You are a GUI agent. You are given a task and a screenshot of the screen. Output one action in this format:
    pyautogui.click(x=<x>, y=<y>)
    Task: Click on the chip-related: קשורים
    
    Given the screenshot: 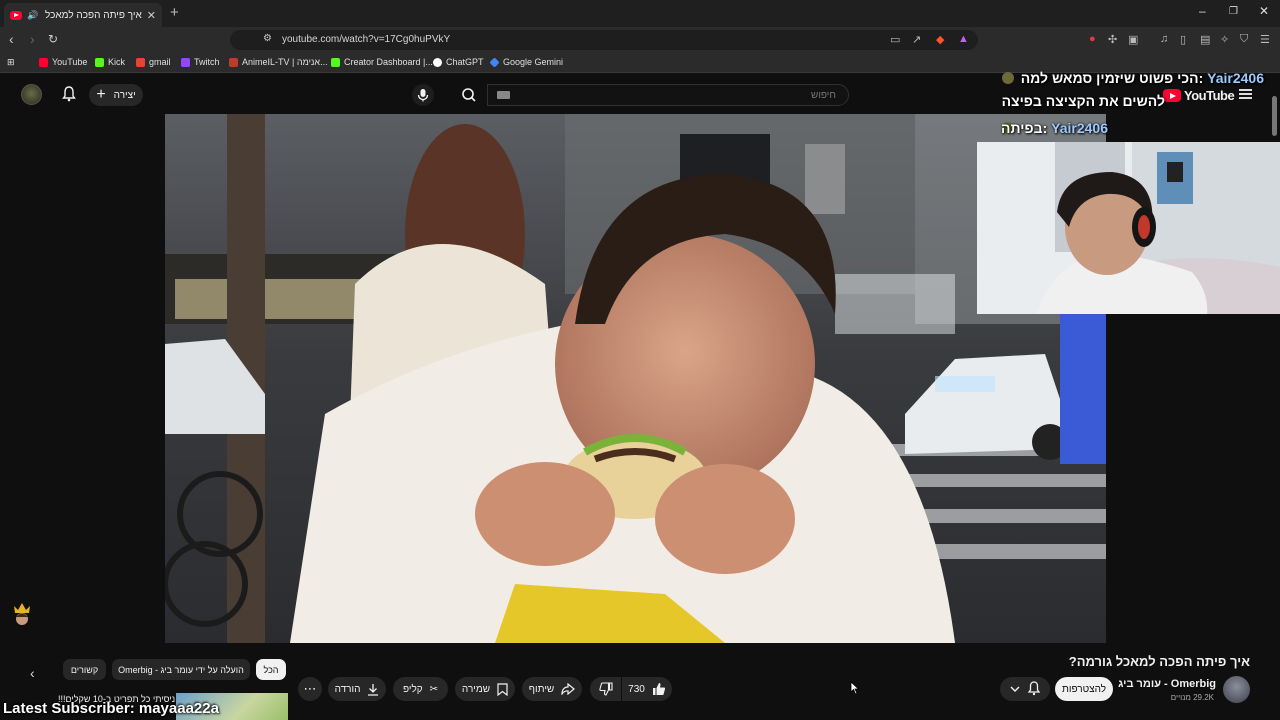 What is the action you would take?
    pyautogui.click(x=84, y=669)
    